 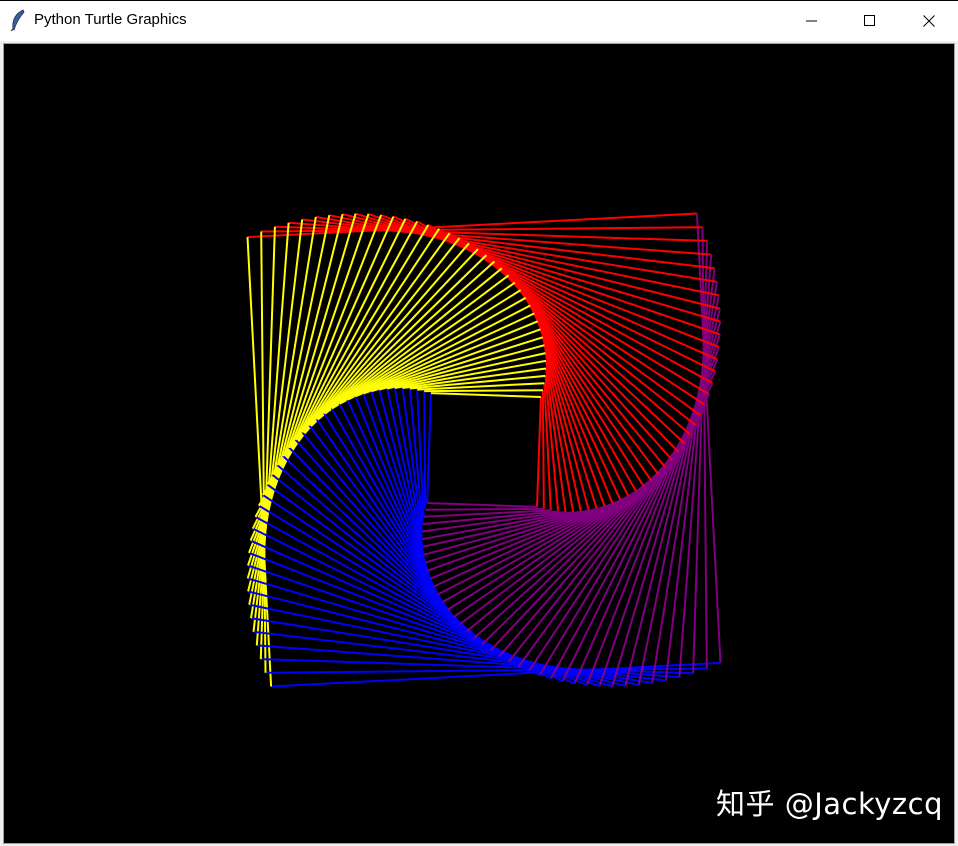 I want to click on feather-icon, so click(x=17, y=20).